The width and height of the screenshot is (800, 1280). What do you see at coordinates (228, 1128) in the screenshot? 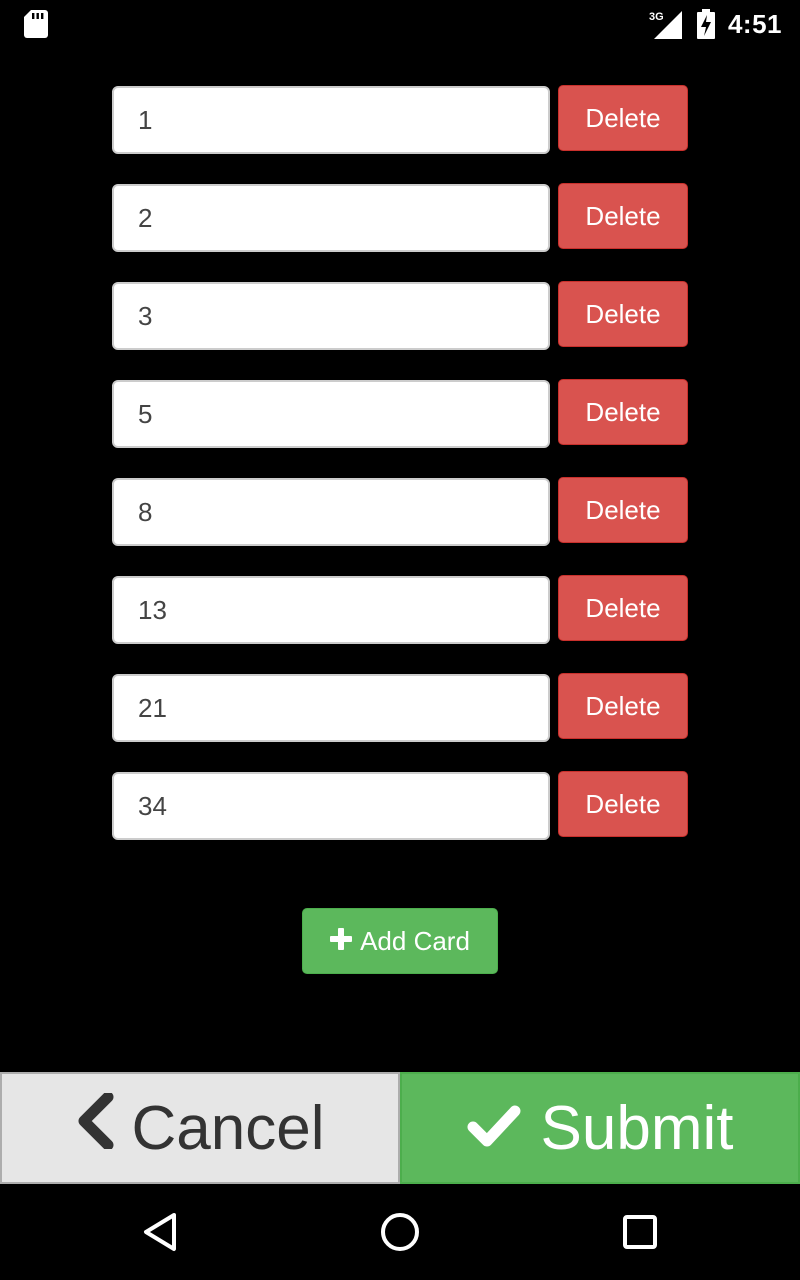
I see `cancel-label: Cancel` at bounding box center [228, 1128].